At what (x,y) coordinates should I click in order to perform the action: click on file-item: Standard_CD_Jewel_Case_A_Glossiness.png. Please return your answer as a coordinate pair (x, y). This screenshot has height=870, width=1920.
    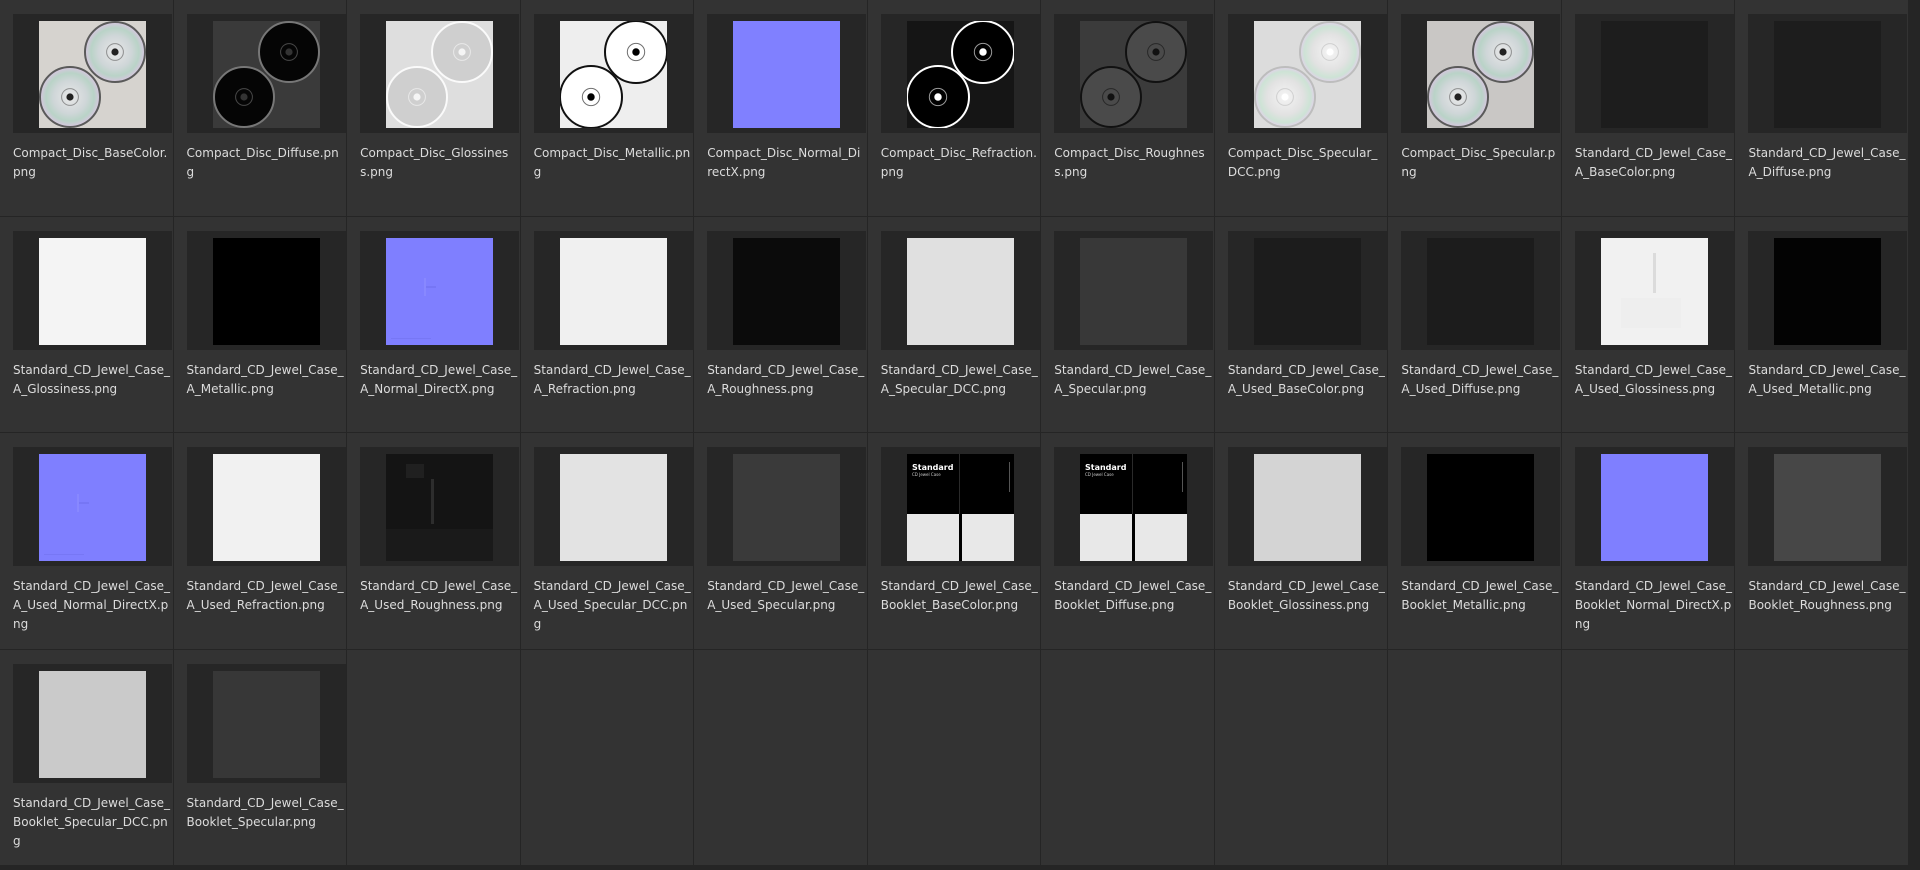
    Looking at the image, I should click on (86, 324).